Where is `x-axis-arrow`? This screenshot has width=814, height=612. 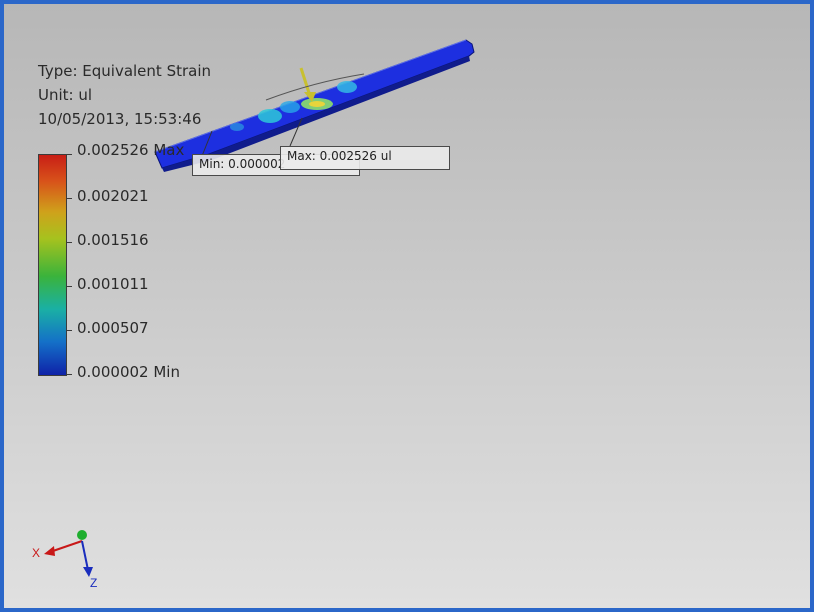
x-axis-arrow is located at coordinates (49, 551).